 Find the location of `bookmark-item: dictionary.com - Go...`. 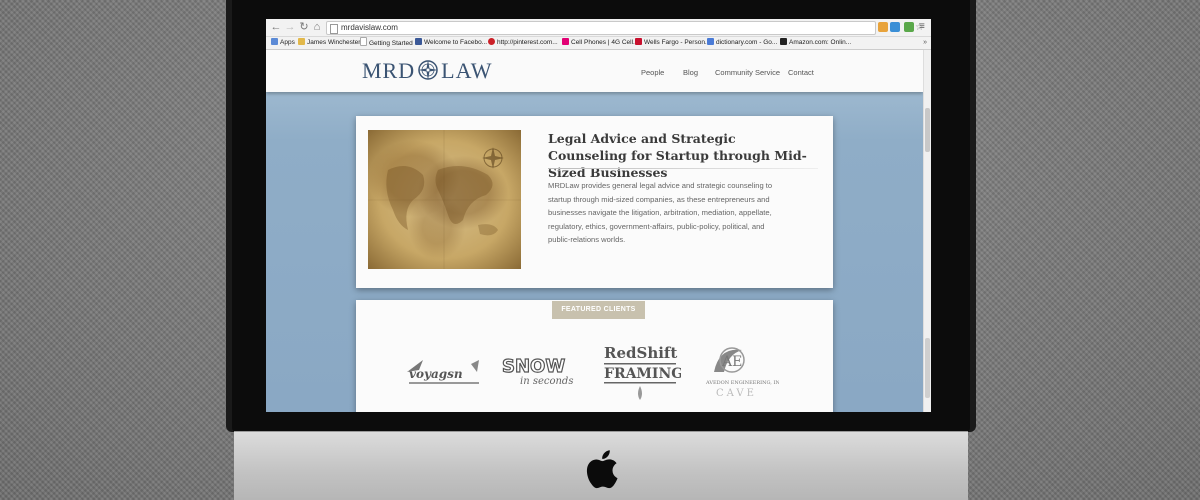

bookmark-item: dictionary.com - Go... is located at coordinates (742, 43).